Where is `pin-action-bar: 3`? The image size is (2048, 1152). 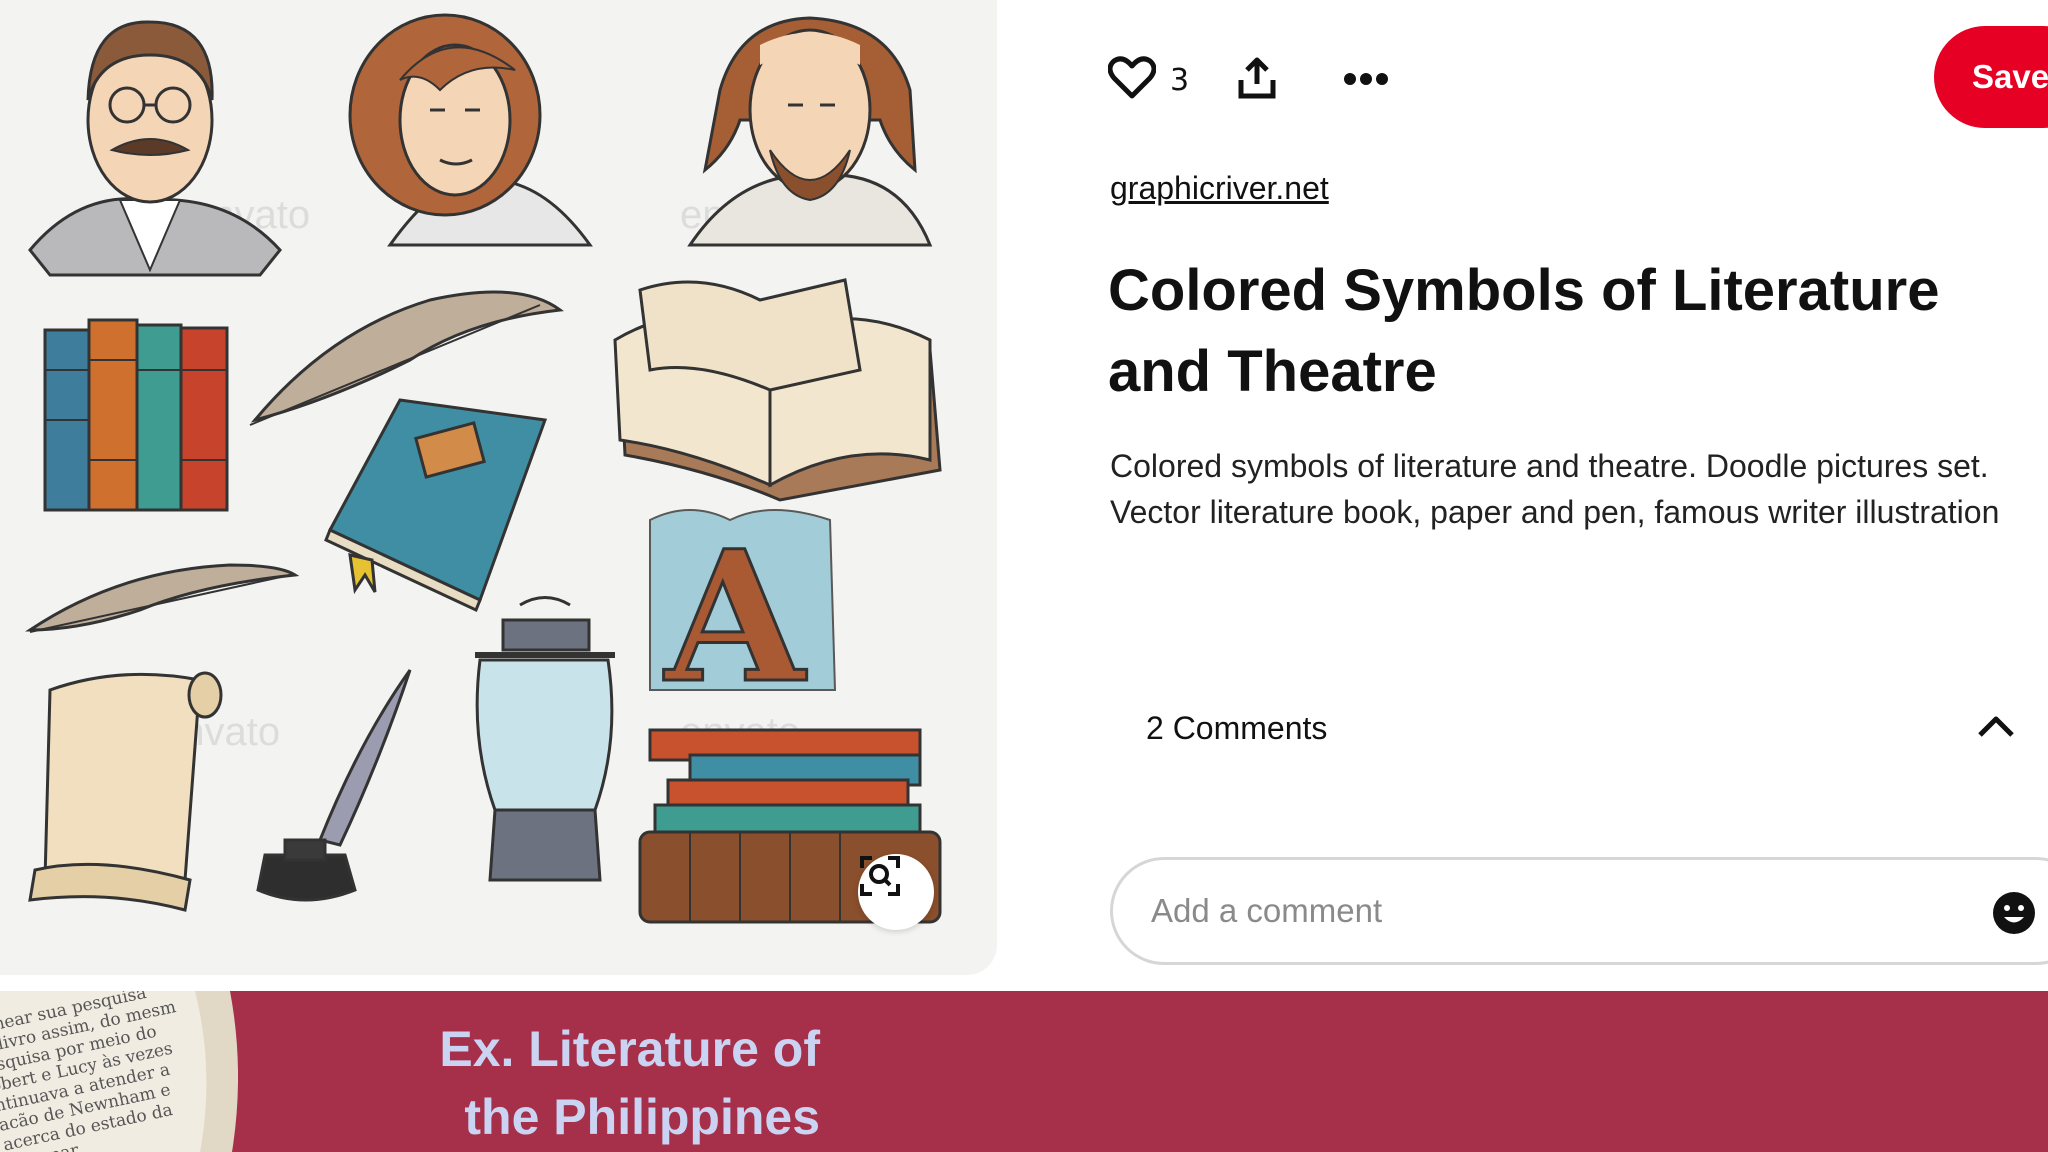 pin-action-bar: 3 is located at coordinates (1248, 80).